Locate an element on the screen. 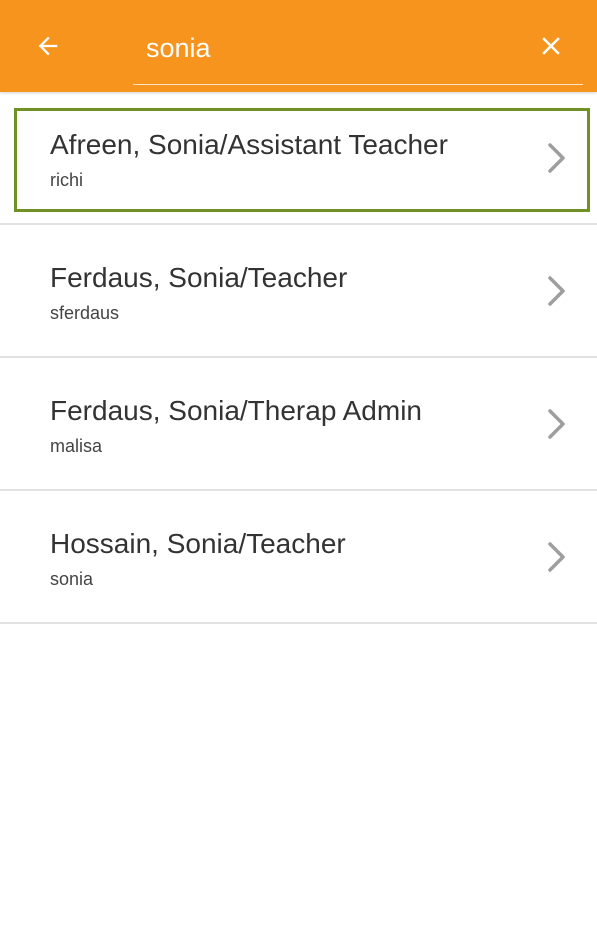 The image size is (597, 942). arrow-left-icon is located at coordinates (48, 46).